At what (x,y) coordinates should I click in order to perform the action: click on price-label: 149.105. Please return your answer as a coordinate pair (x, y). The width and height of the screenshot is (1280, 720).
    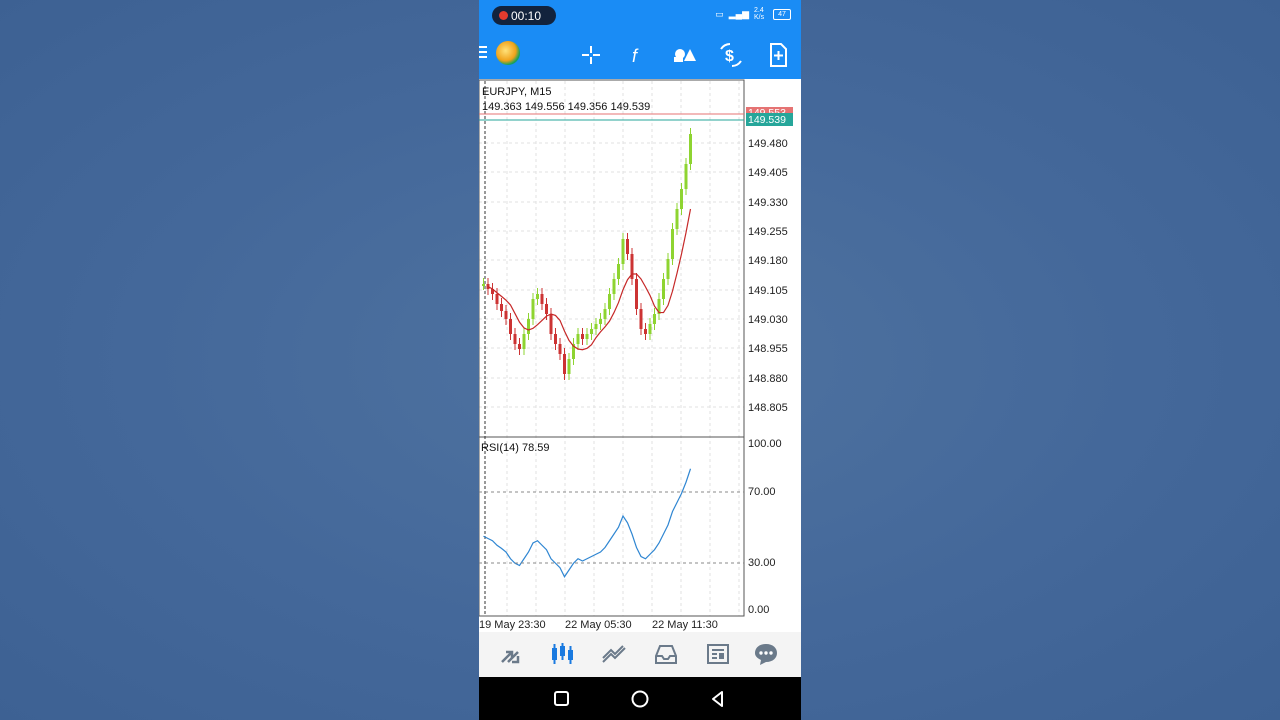
    Looking at the image, I should click on (768, 291).